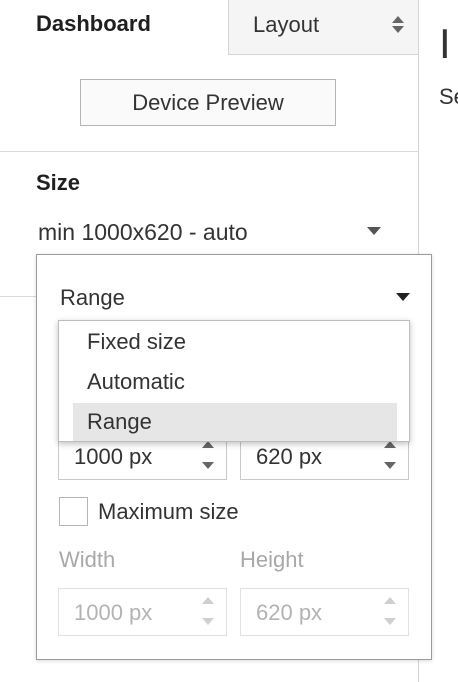  What do you see at coordinates (445, 43) in the screenshot?
I see `canvas-title: I` at bounding box center [445, 43].